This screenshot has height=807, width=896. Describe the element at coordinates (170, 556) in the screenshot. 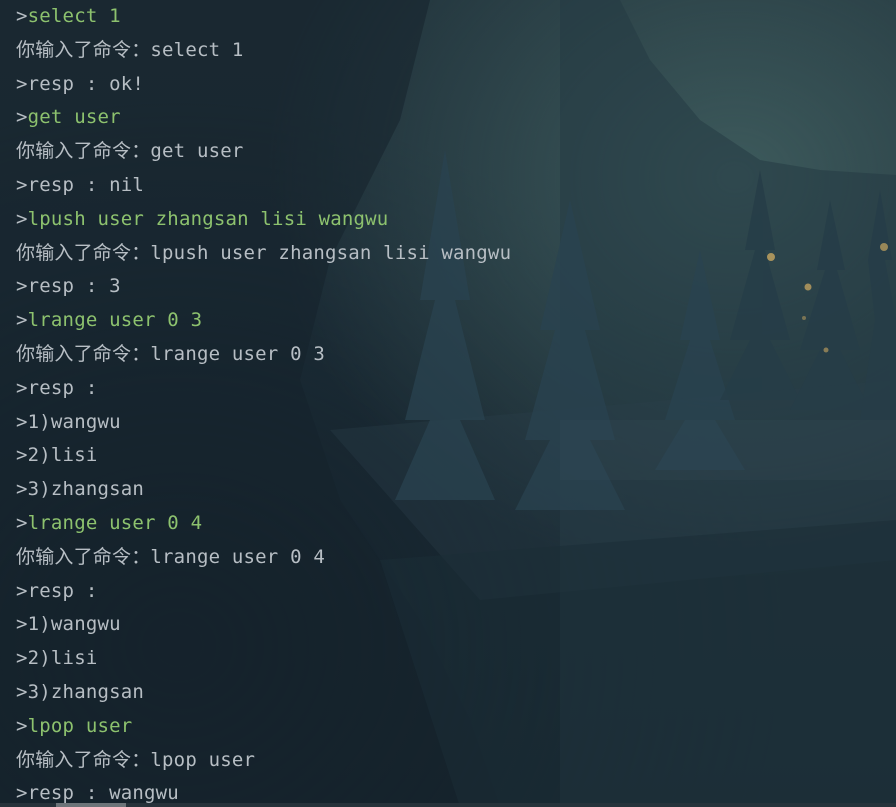

I see `line-text: 你输入了命令：lrange user 0 4` at that location.